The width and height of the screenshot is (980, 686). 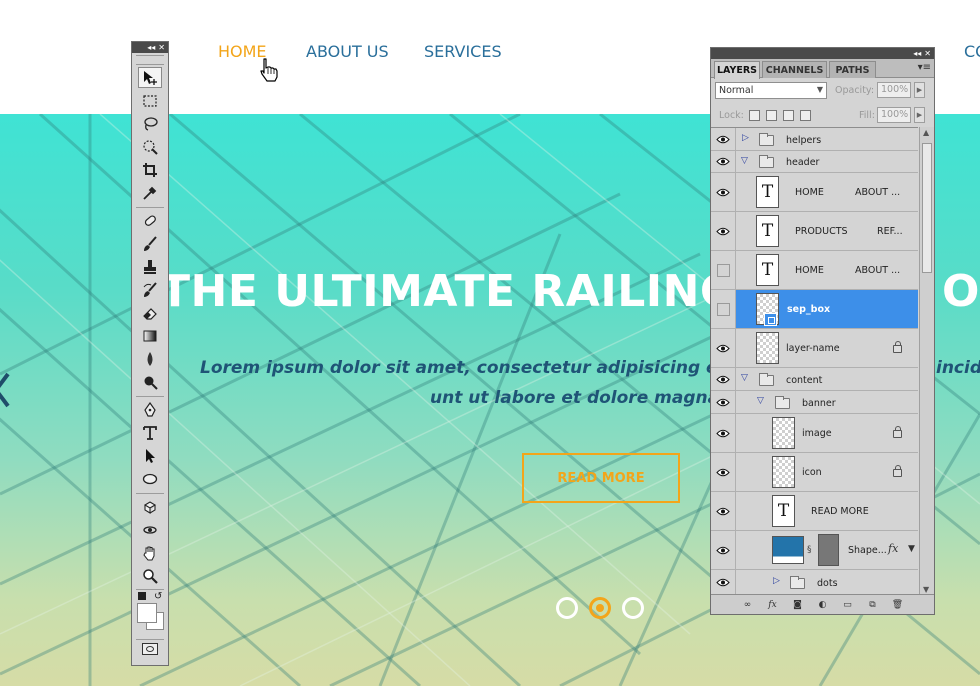 I want to click on layer-row-banner: ▽ banner, so click(x=814, y=402).